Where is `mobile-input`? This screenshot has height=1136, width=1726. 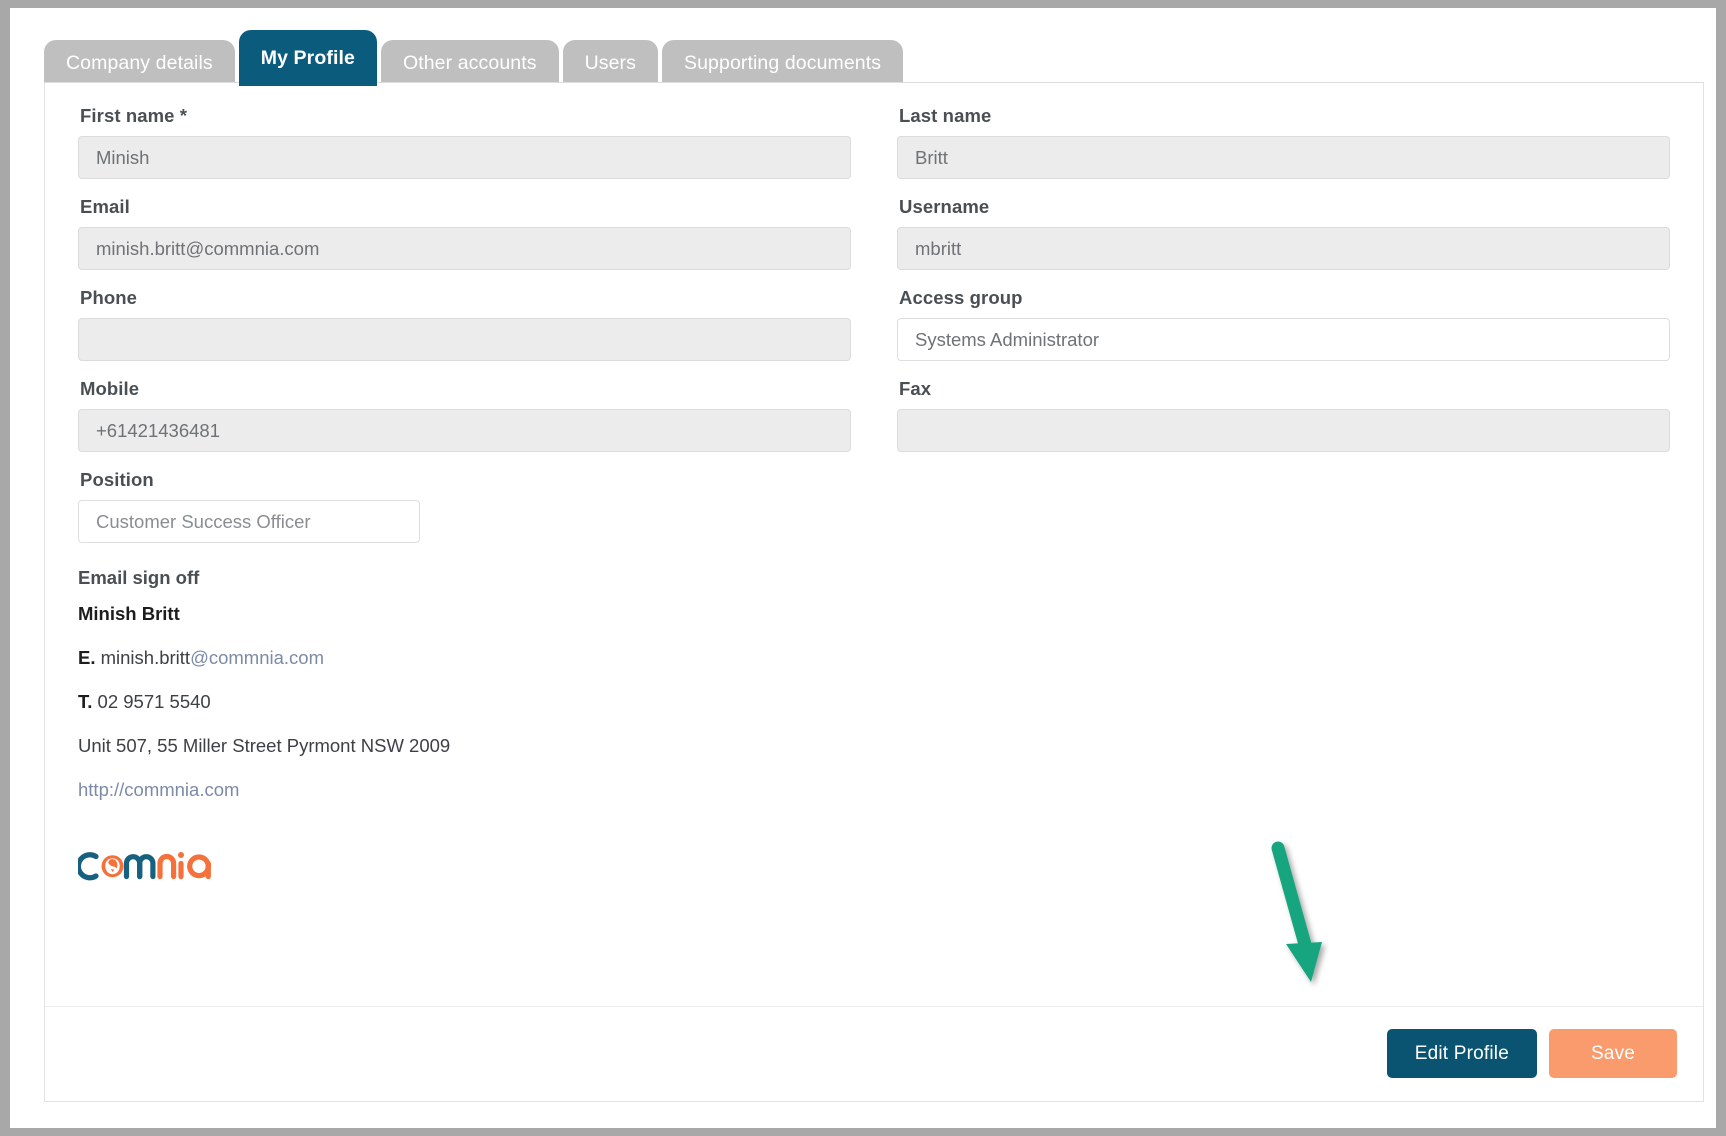 mobile-input is located at coordinates (464, 430).